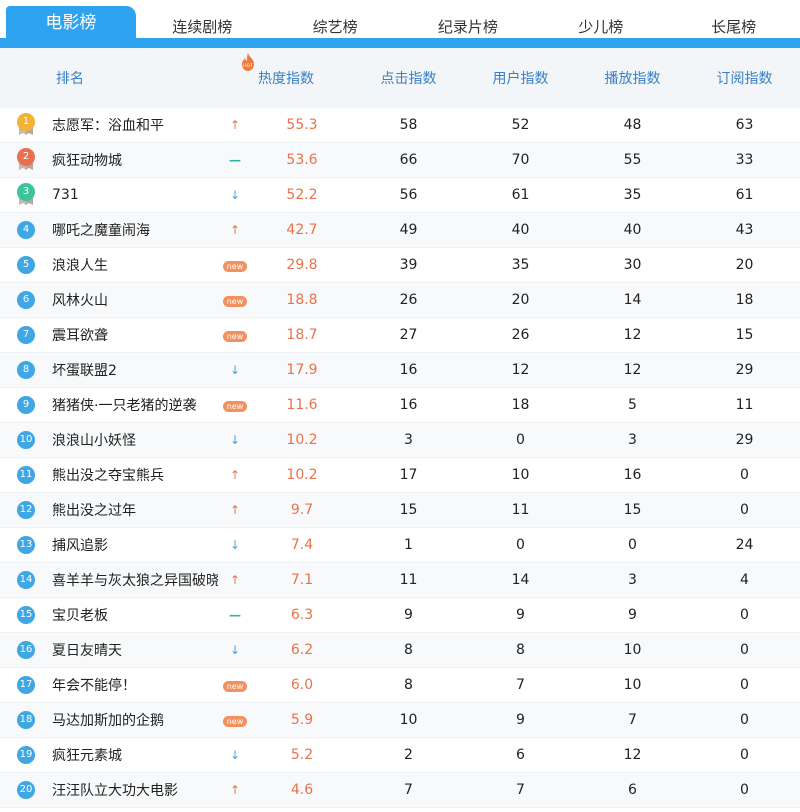  I want to click on tab-list: 电影榜 连续剧榜 综艺榜 纪录片榜 少儿榜 长尾榜, so click(400, 23).